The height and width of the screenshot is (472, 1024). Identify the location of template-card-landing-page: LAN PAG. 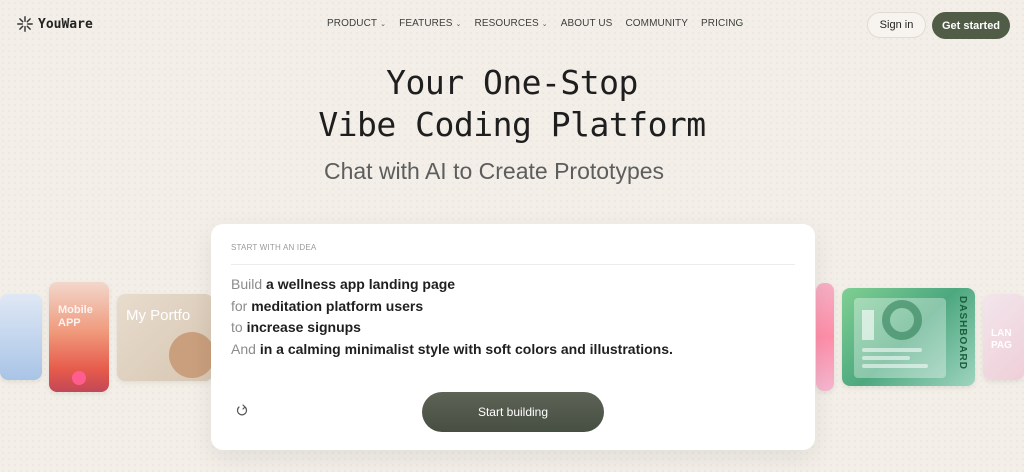
(1003, 337).